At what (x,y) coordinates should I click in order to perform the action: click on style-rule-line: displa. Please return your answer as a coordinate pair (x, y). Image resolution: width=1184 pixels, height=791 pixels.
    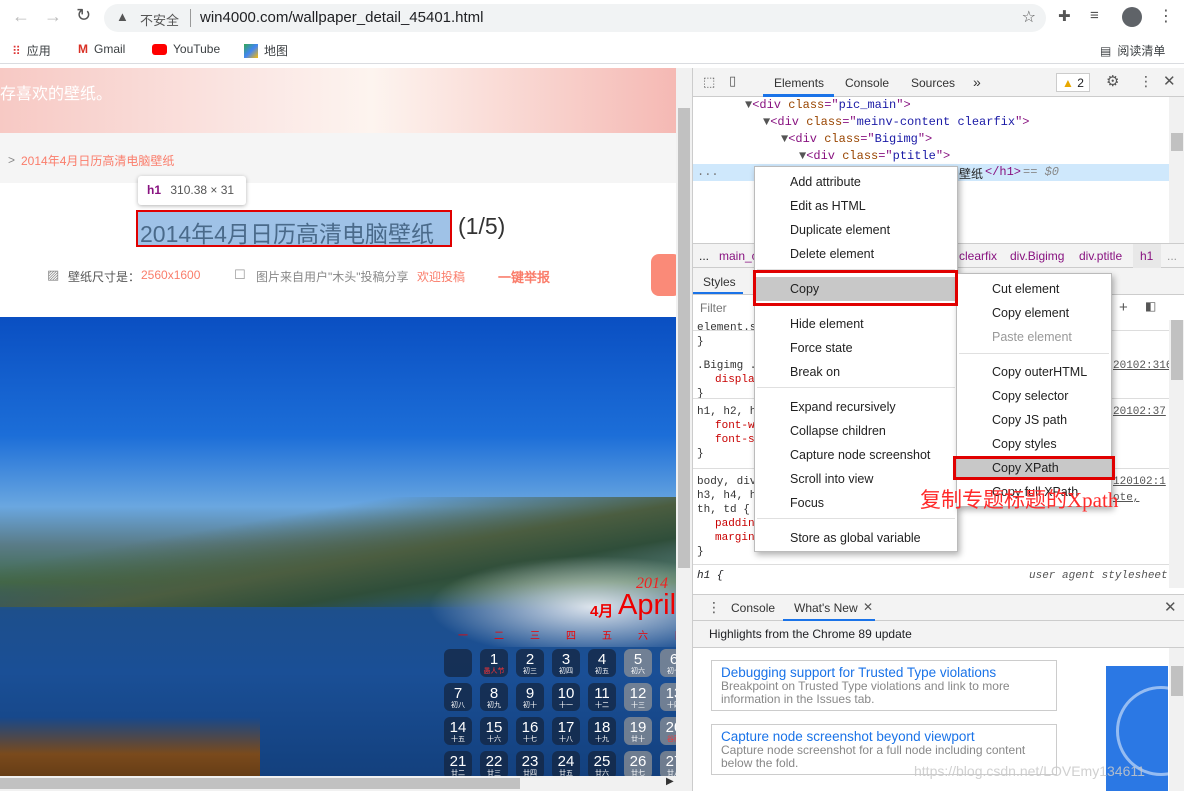
    Looking at the image, I should click on (735, 380).